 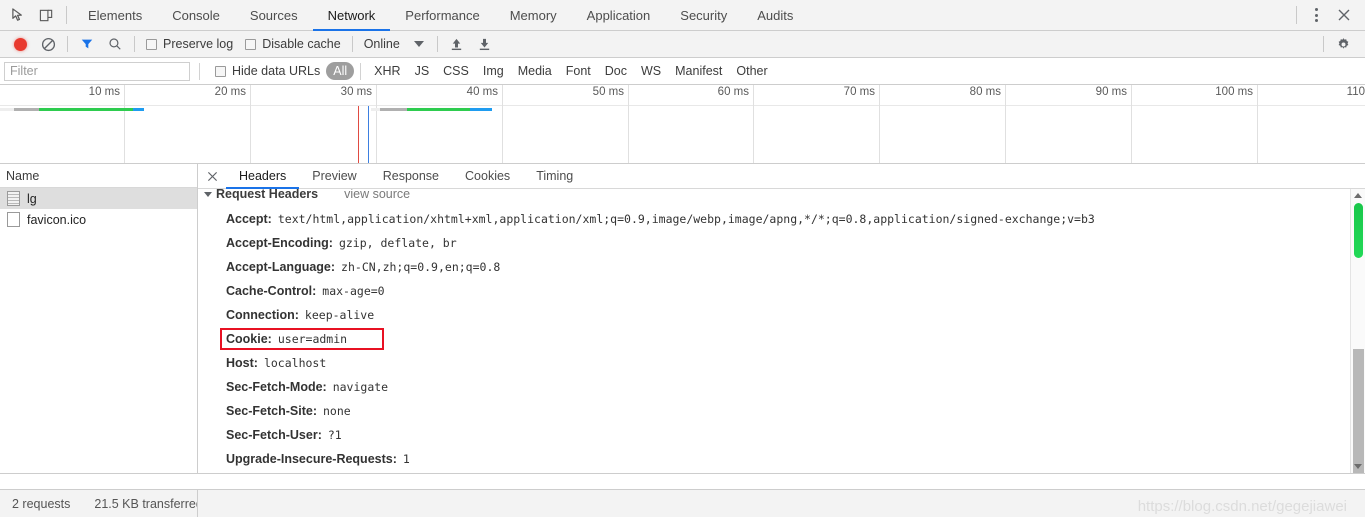 What do you see at coordinates (274, 15) in the screenshot?
I see `tab-sources: Sources` at bounding box center [274, 15].